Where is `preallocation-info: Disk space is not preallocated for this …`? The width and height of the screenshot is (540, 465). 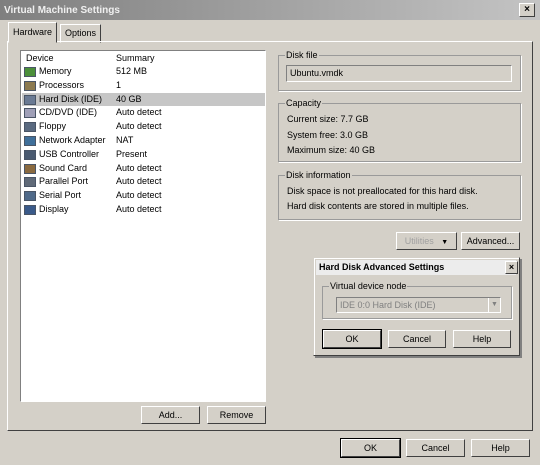
preallocation-info: Disk space is not preallocated for this … is located at coordinates (382, 191).